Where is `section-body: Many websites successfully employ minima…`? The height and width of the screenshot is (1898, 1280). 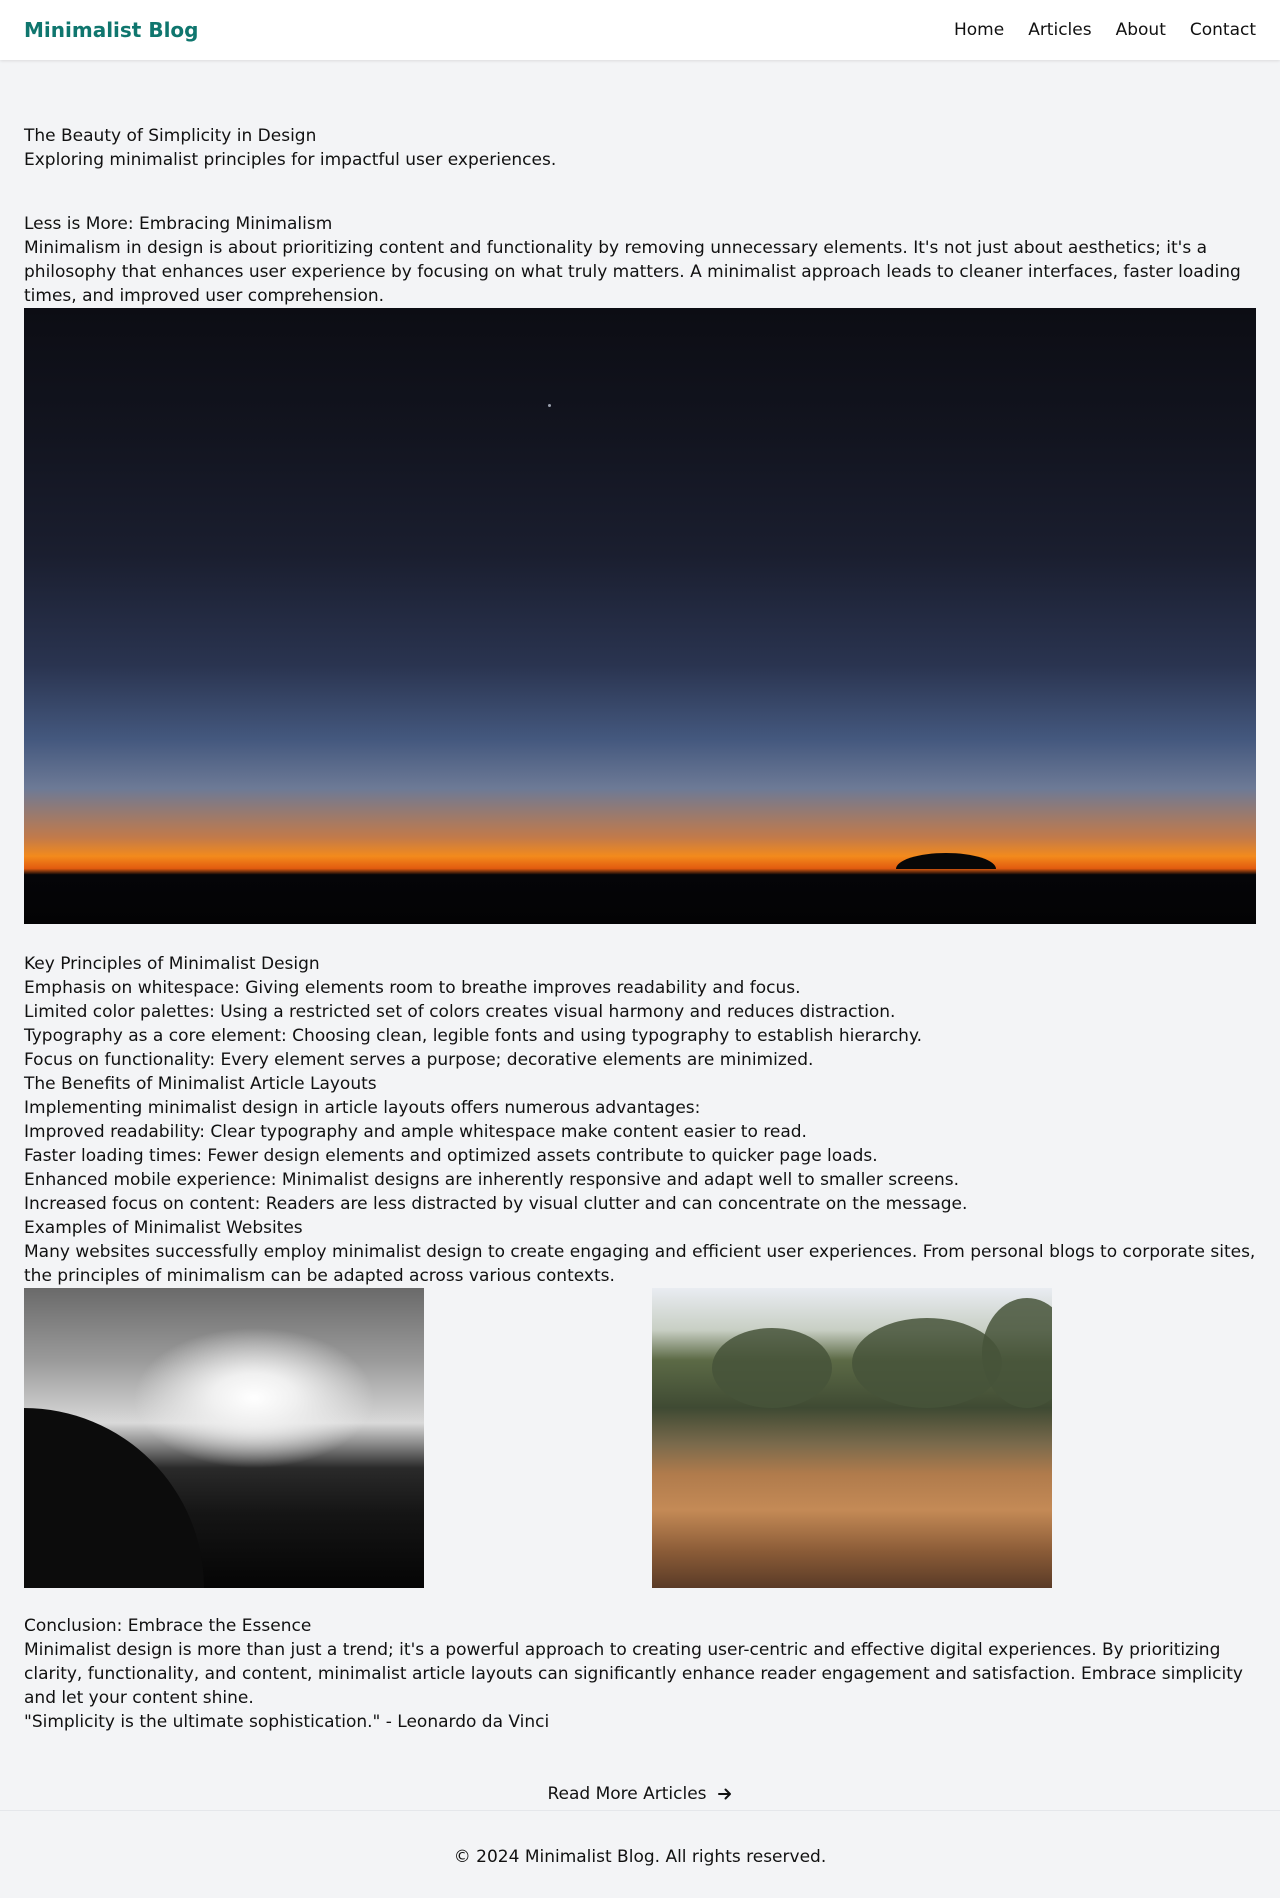 section-body: Many websites successfully employ minima… is located at coordinates (640, 1264).